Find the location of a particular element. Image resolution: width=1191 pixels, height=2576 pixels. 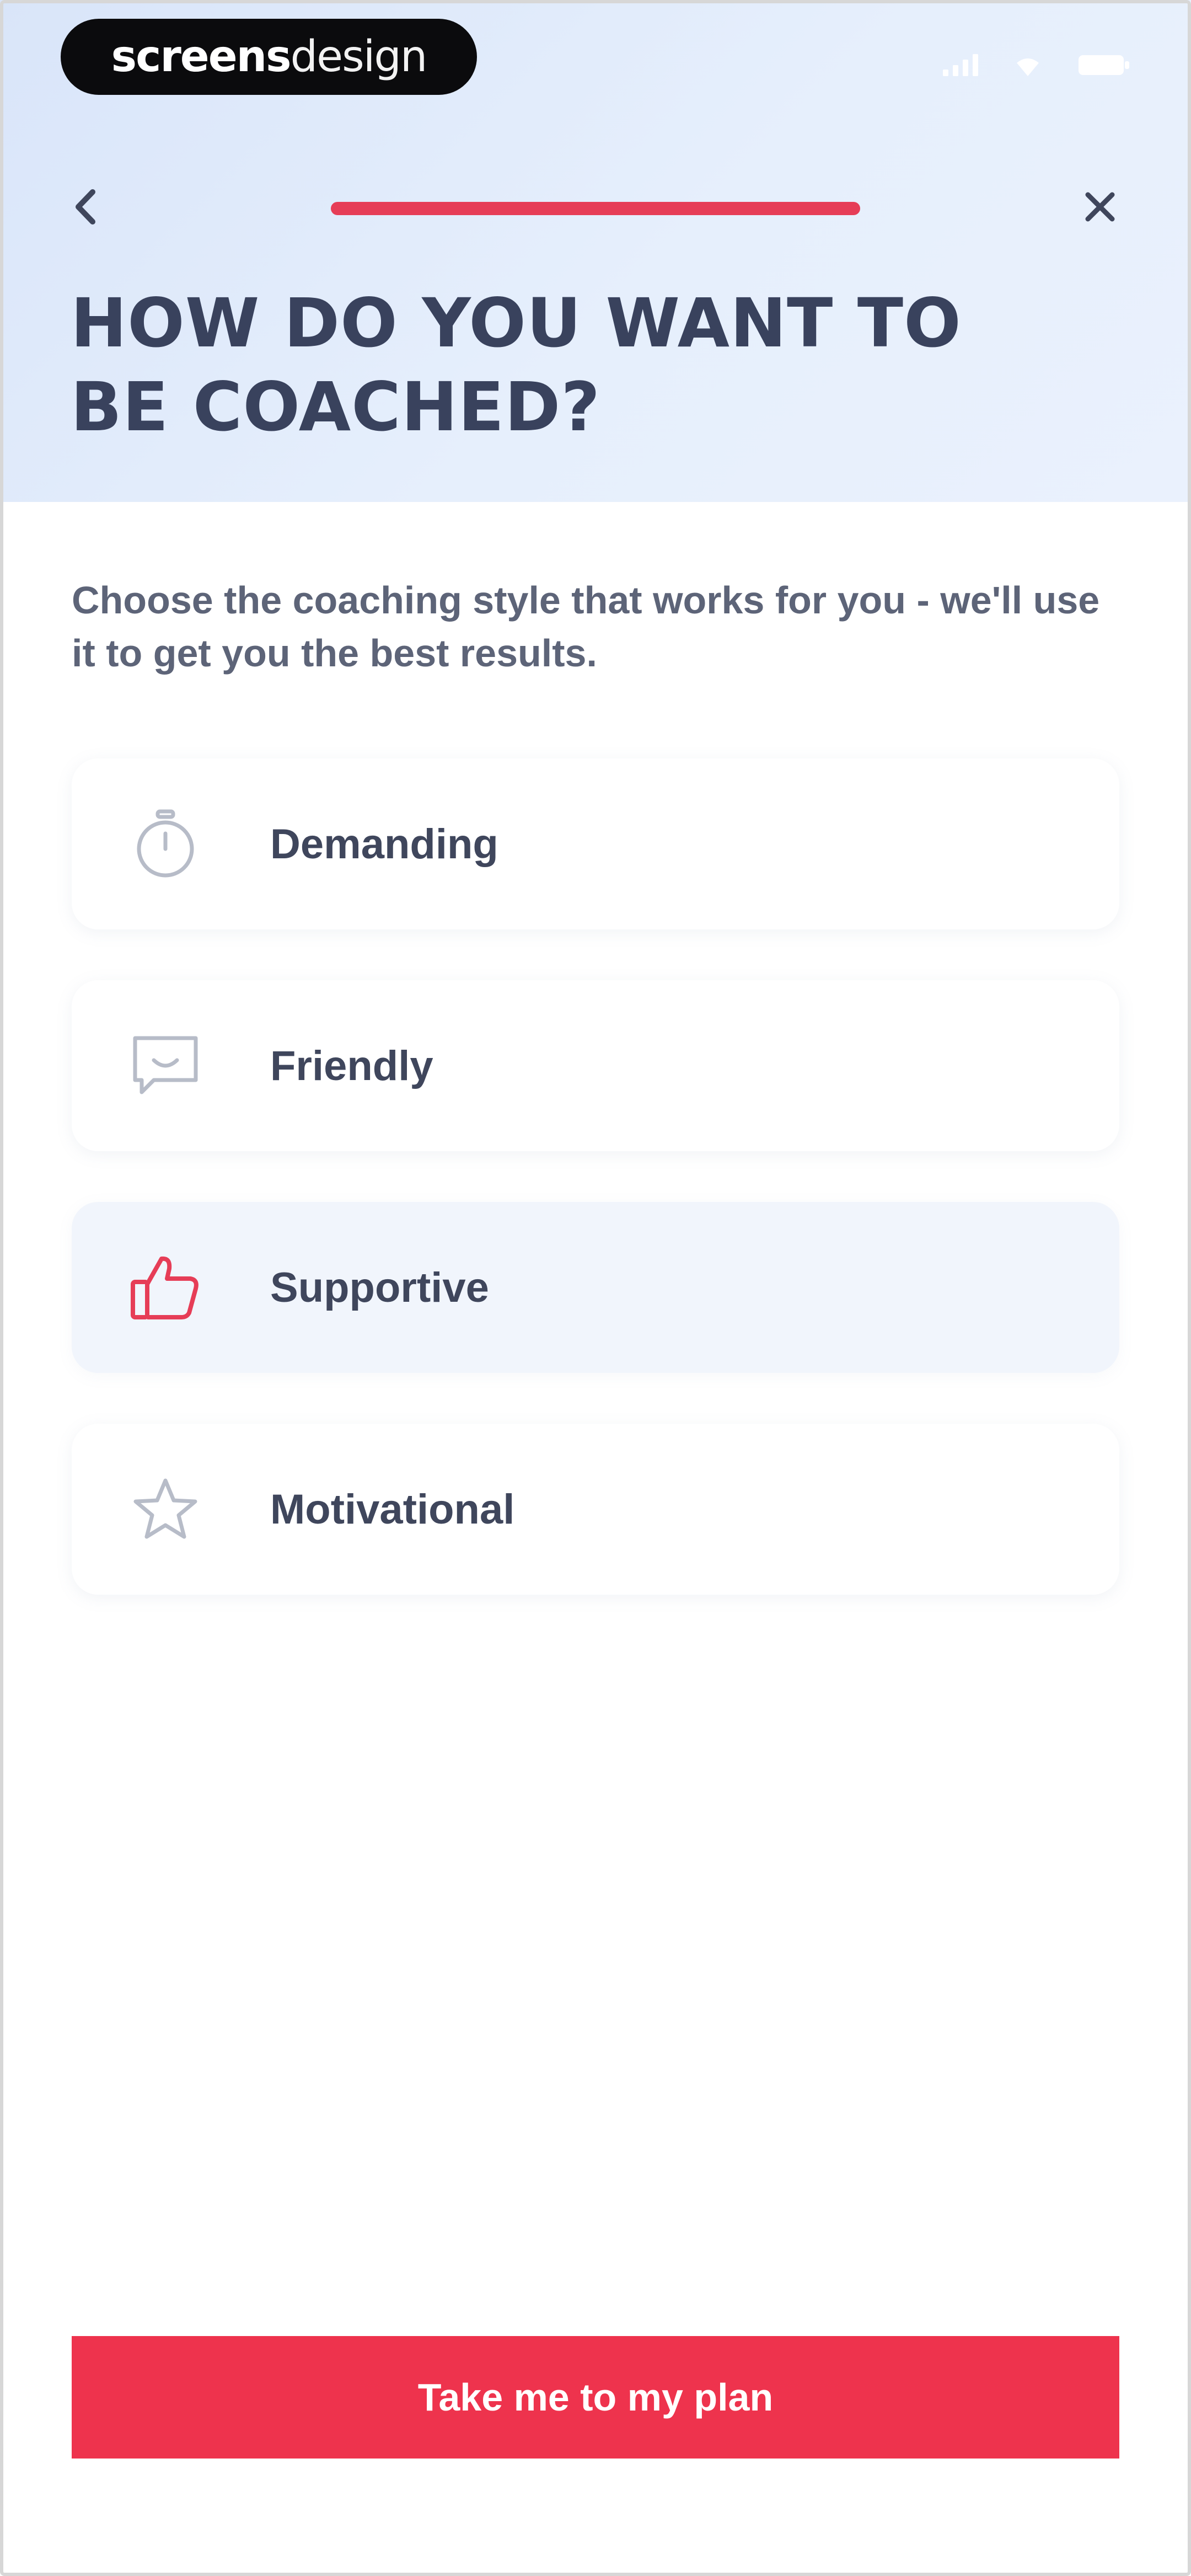

signal-icon is located at coordinates (960, 65).